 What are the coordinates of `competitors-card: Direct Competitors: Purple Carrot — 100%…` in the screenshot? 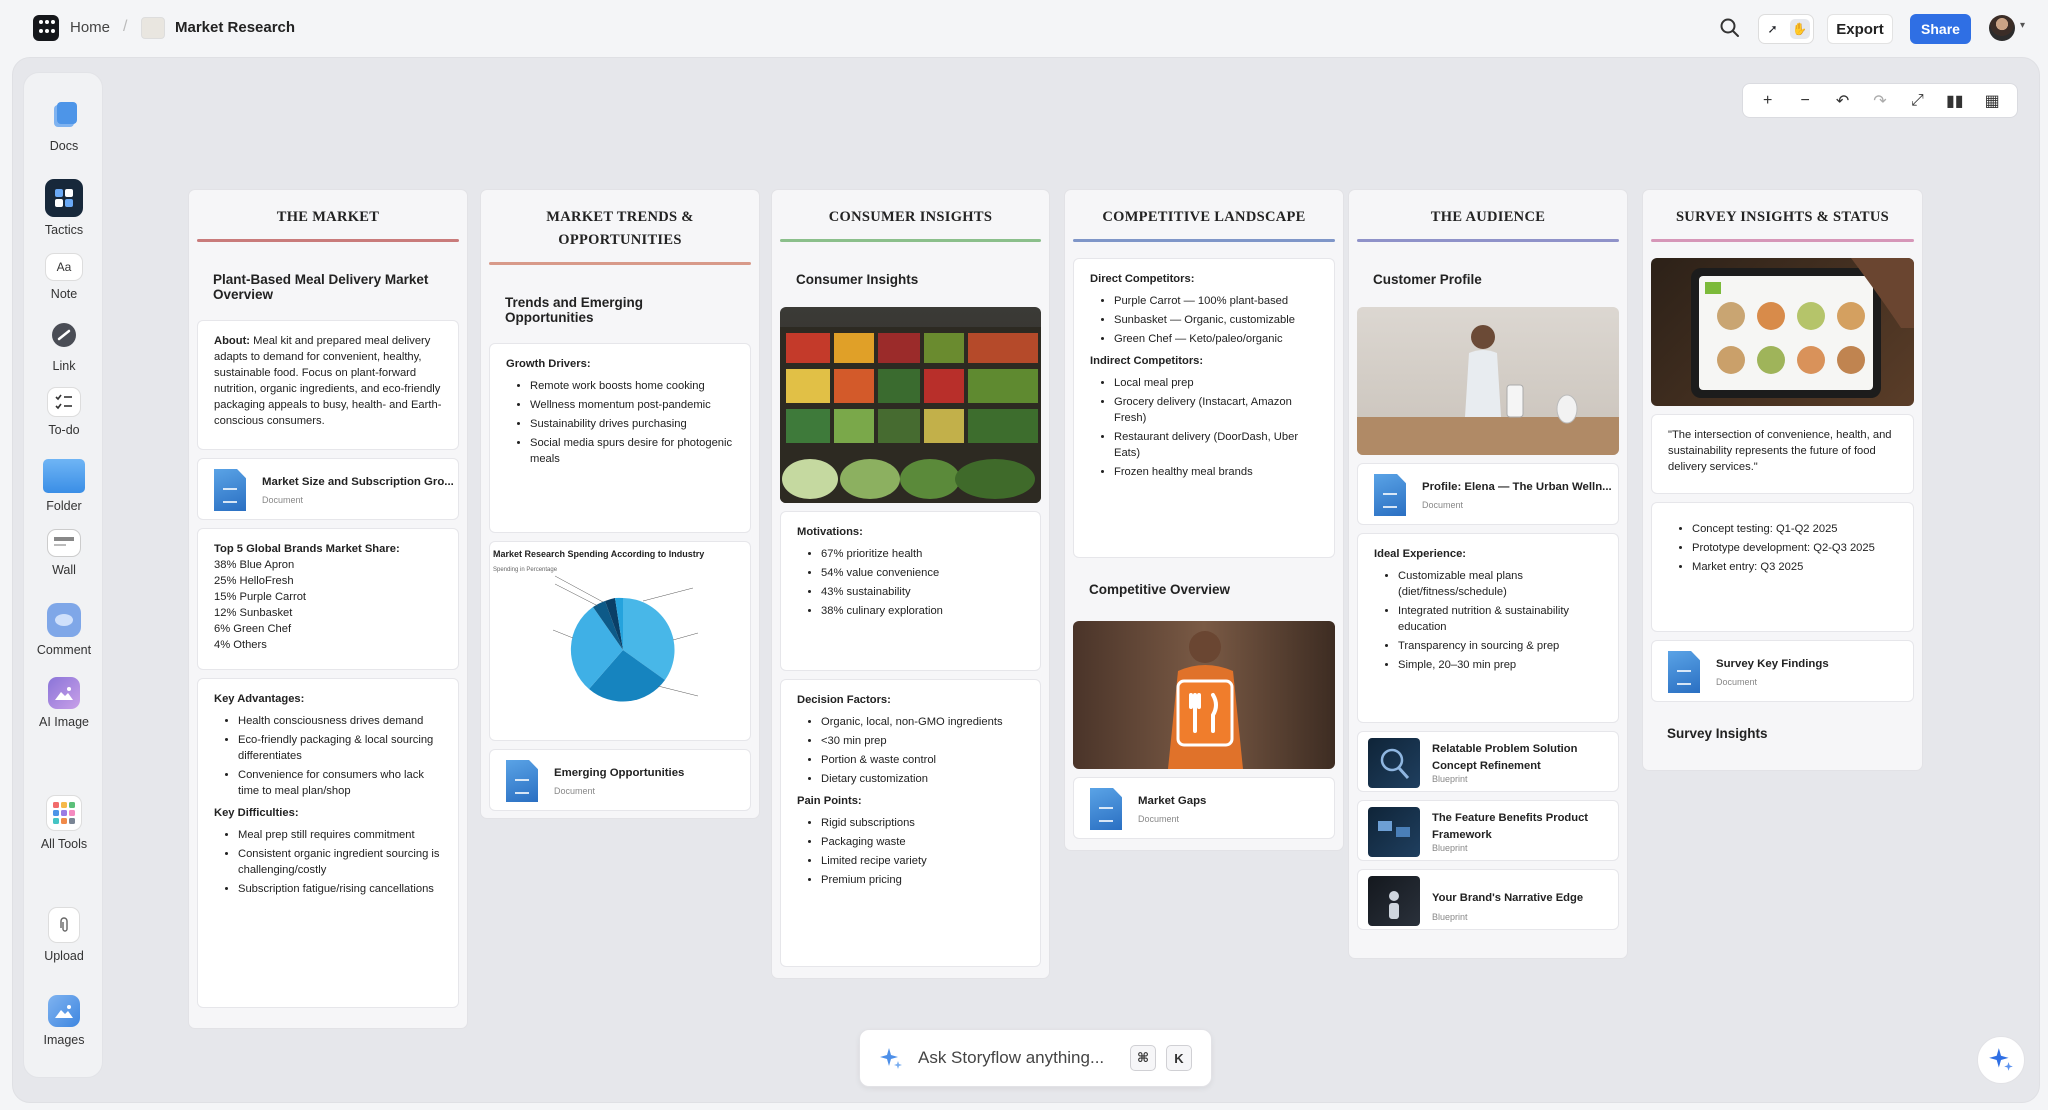 It's located at (1204, 408).